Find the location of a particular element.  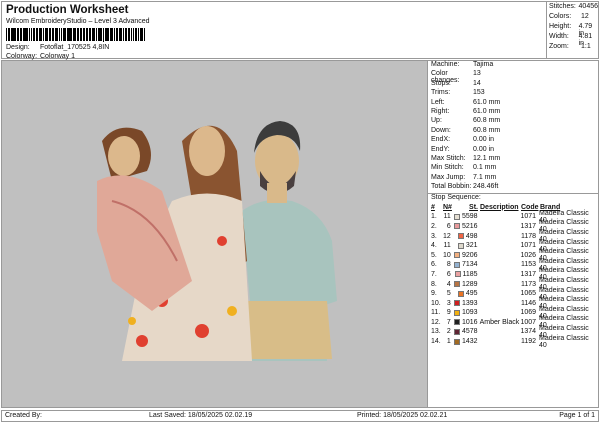

stitch-count: 4578 is located at coordinates (469, 332).